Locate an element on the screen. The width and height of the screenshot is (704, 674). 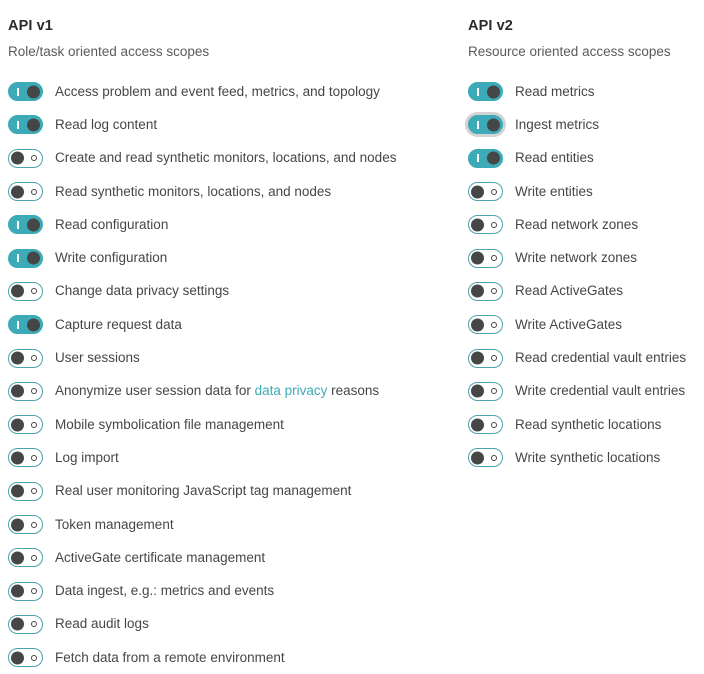
scope-row: Read metrics is located at coordinates (586, 91).